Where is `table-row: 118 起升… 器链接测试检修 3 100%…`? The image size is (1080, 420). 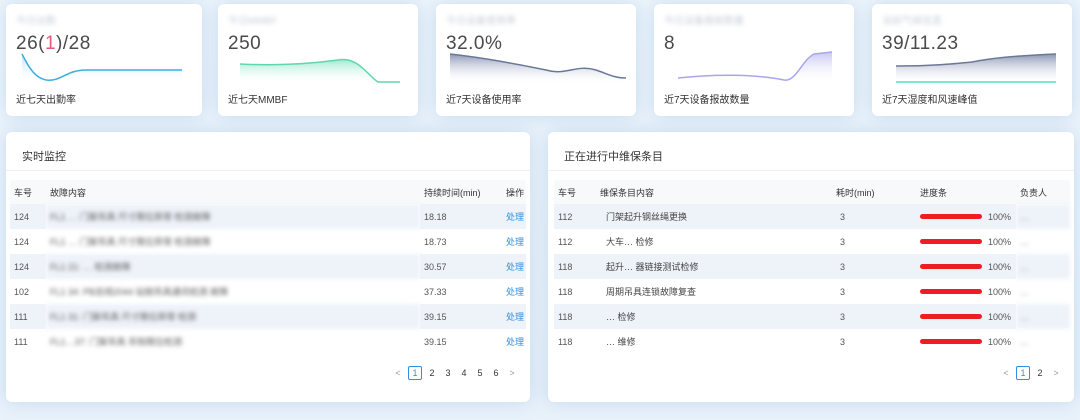
table-row: 118 起升… 器链接测试检修 3 100%… is located at coordinates (812, 266).